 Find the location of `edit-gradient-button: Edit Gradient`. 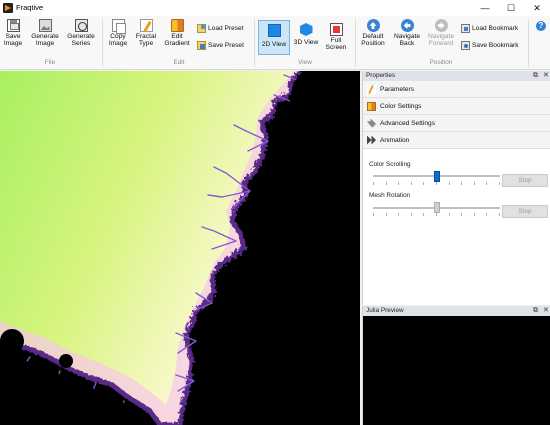

edit-gradient-button: Edit Gradient is located at coordinates (177, 33).